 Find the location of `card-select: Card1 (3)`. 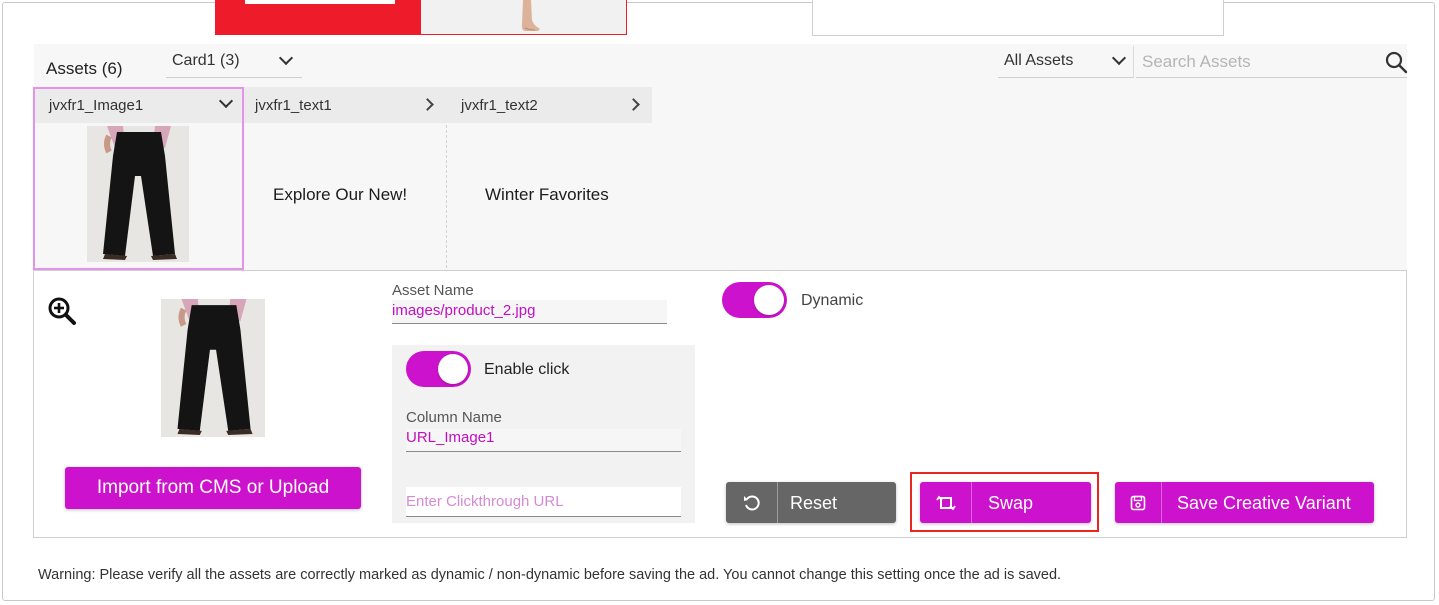

card-select: Card1 (3) is located at coordinates (234, 62).